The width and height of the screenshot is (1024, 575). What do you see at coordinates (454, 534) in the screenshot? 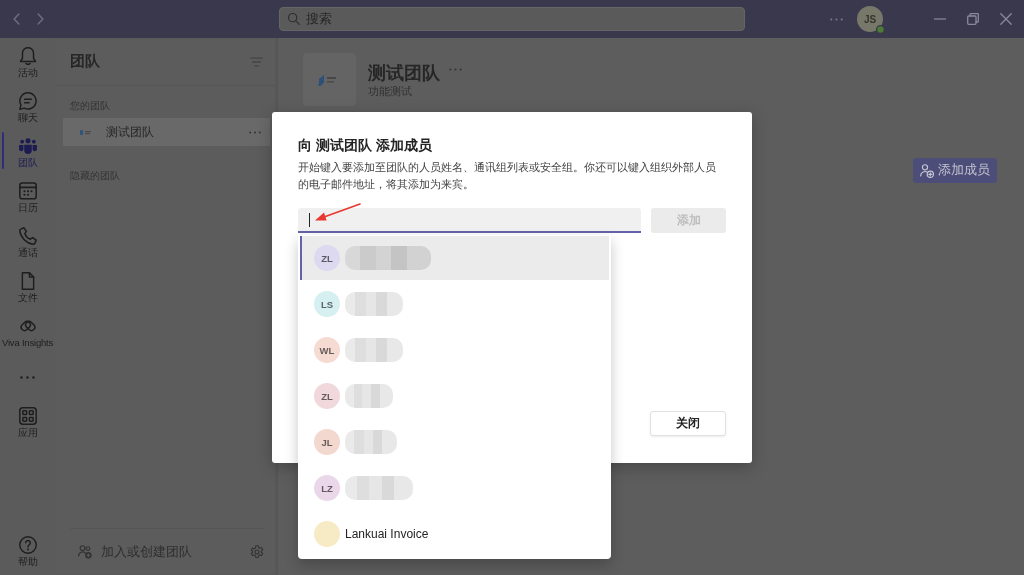
I see `suggestion-item: Lankuai Invoice` at bounding box center [454, 534].